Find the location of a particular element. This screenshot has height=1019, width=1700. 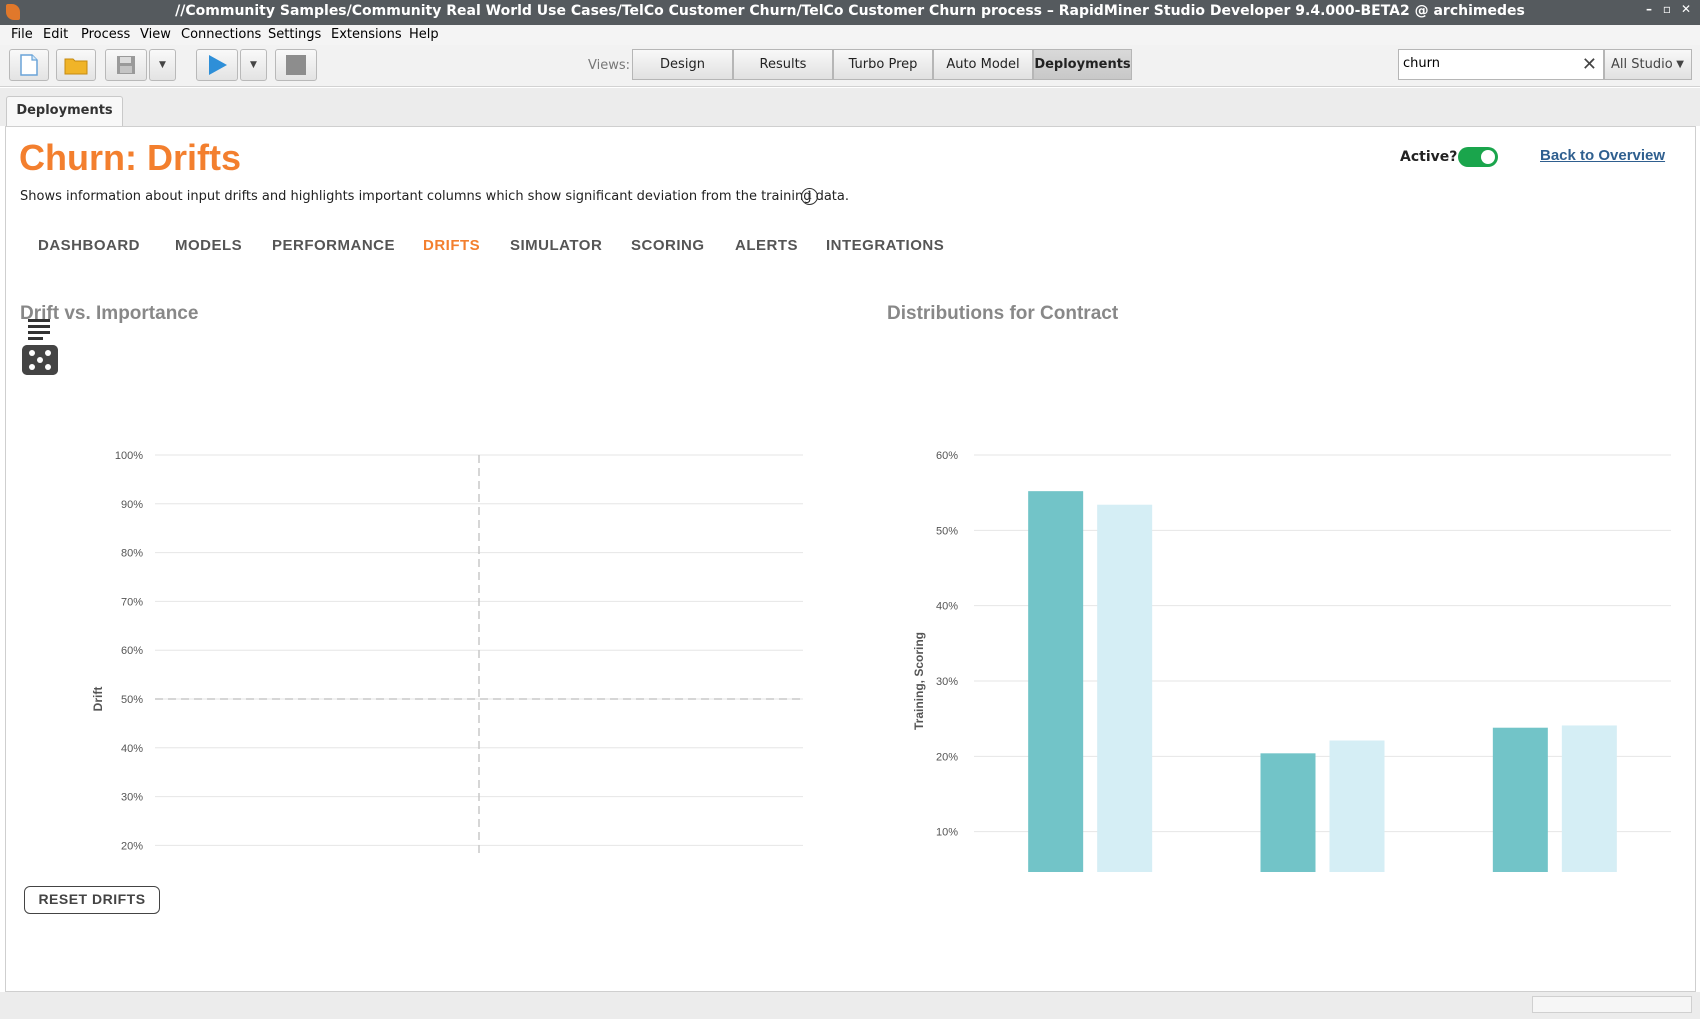

nav-tab-dashboard: DASHBOARD is located at coordinates (89, 245).